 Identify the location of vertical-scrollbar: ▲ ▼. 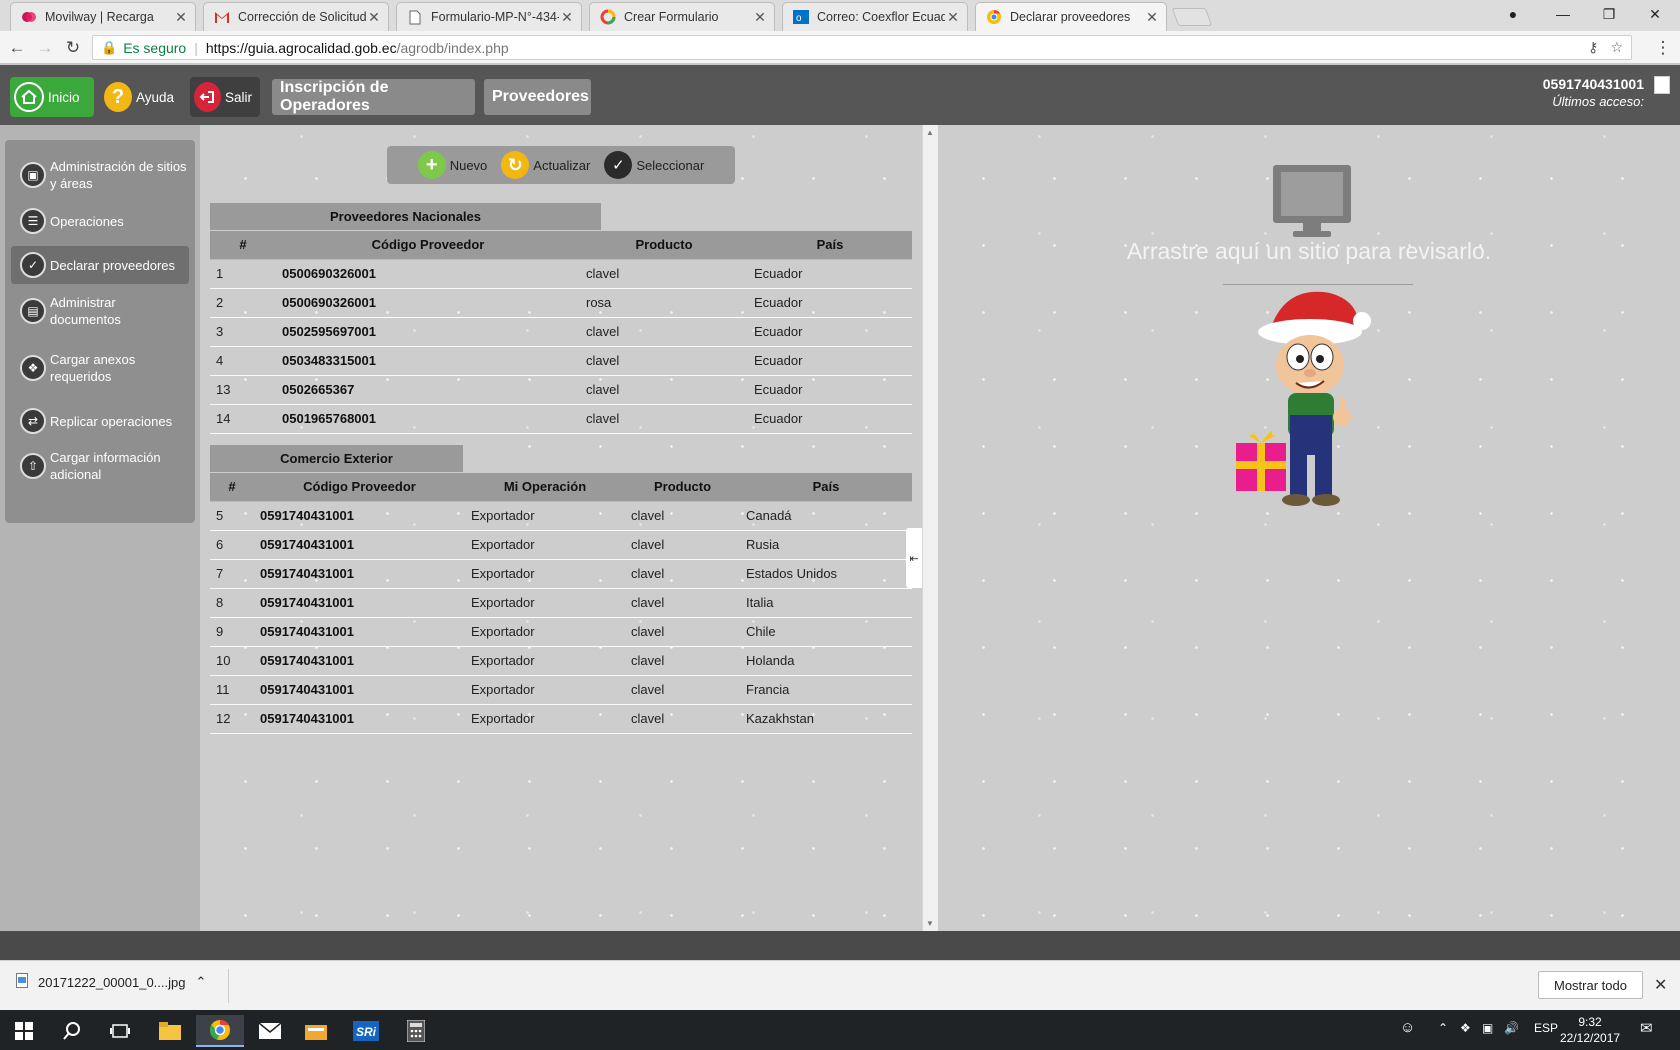
(930, 528).